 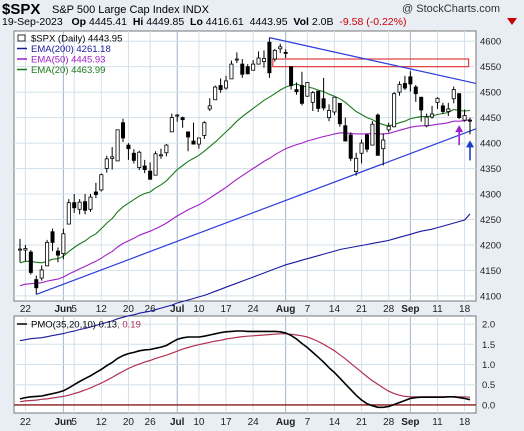 I want to click on pmo-xtick-label: Aug, so click(x=285, y=422).